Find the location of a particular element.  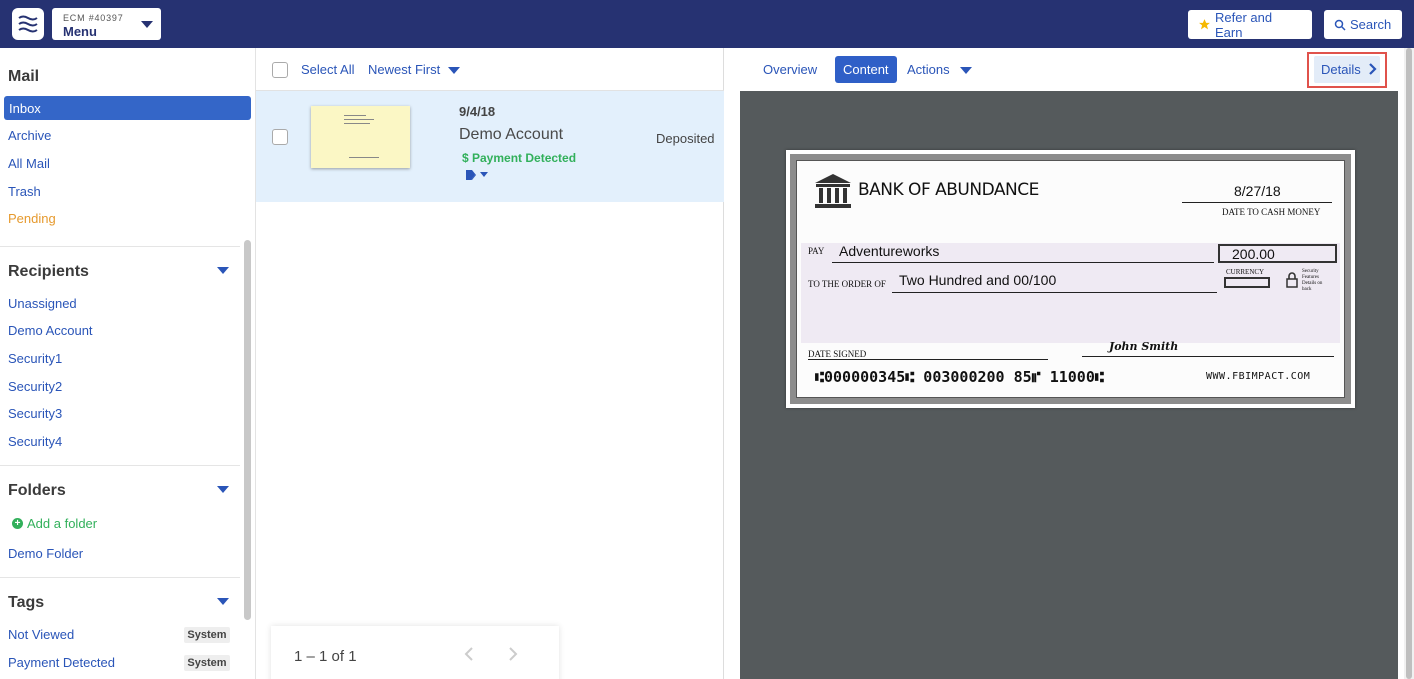

security-features-note: Security Features Details on back is located at coordinates (1312, 280).